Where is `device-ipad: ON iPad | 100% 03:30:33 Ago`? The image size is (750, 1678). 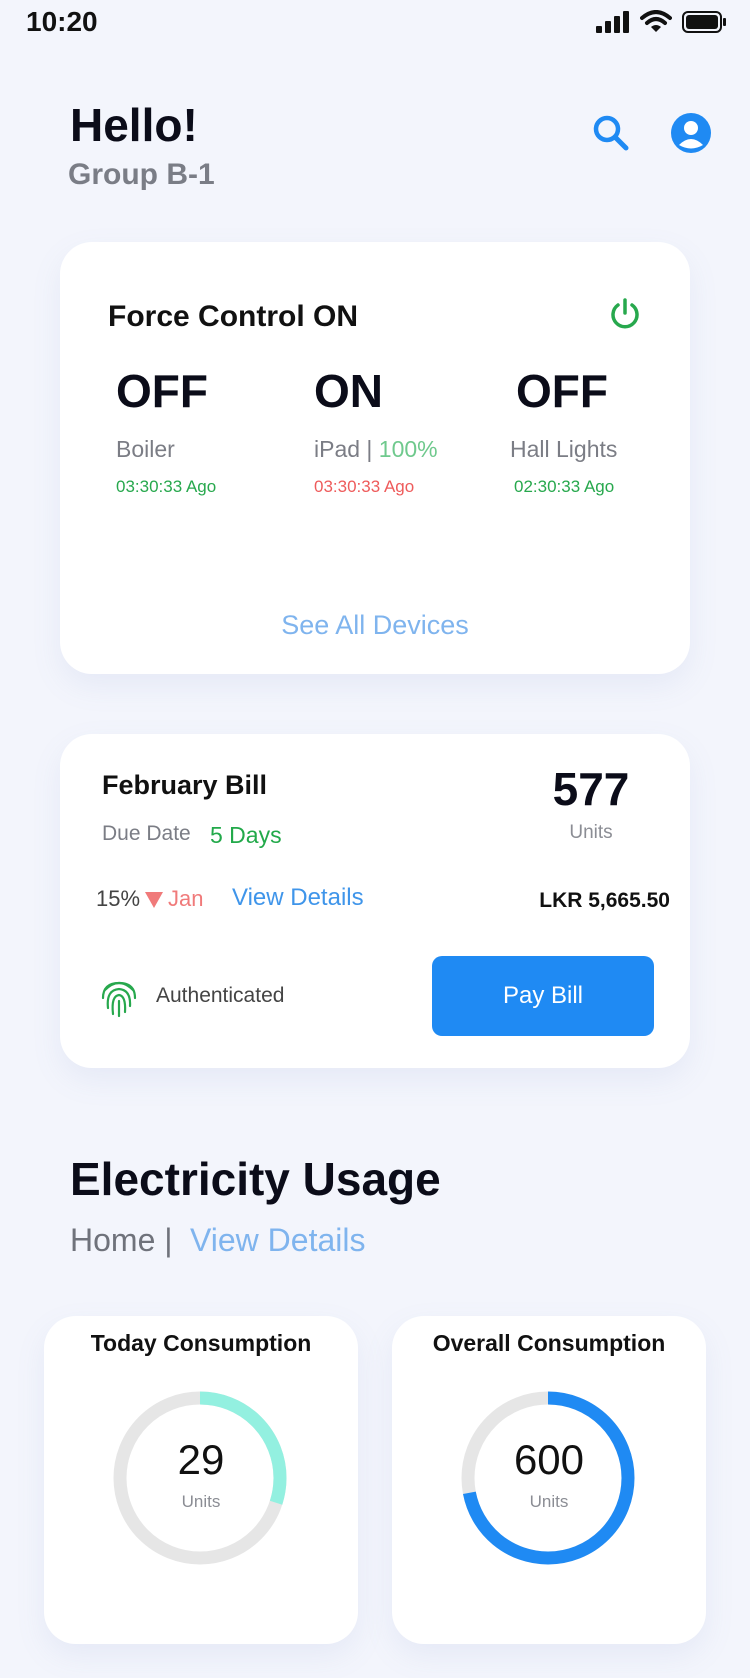 device-ipad: ON iPad | 100% 03:30:33 Ago is located at coordinates (404, 430).